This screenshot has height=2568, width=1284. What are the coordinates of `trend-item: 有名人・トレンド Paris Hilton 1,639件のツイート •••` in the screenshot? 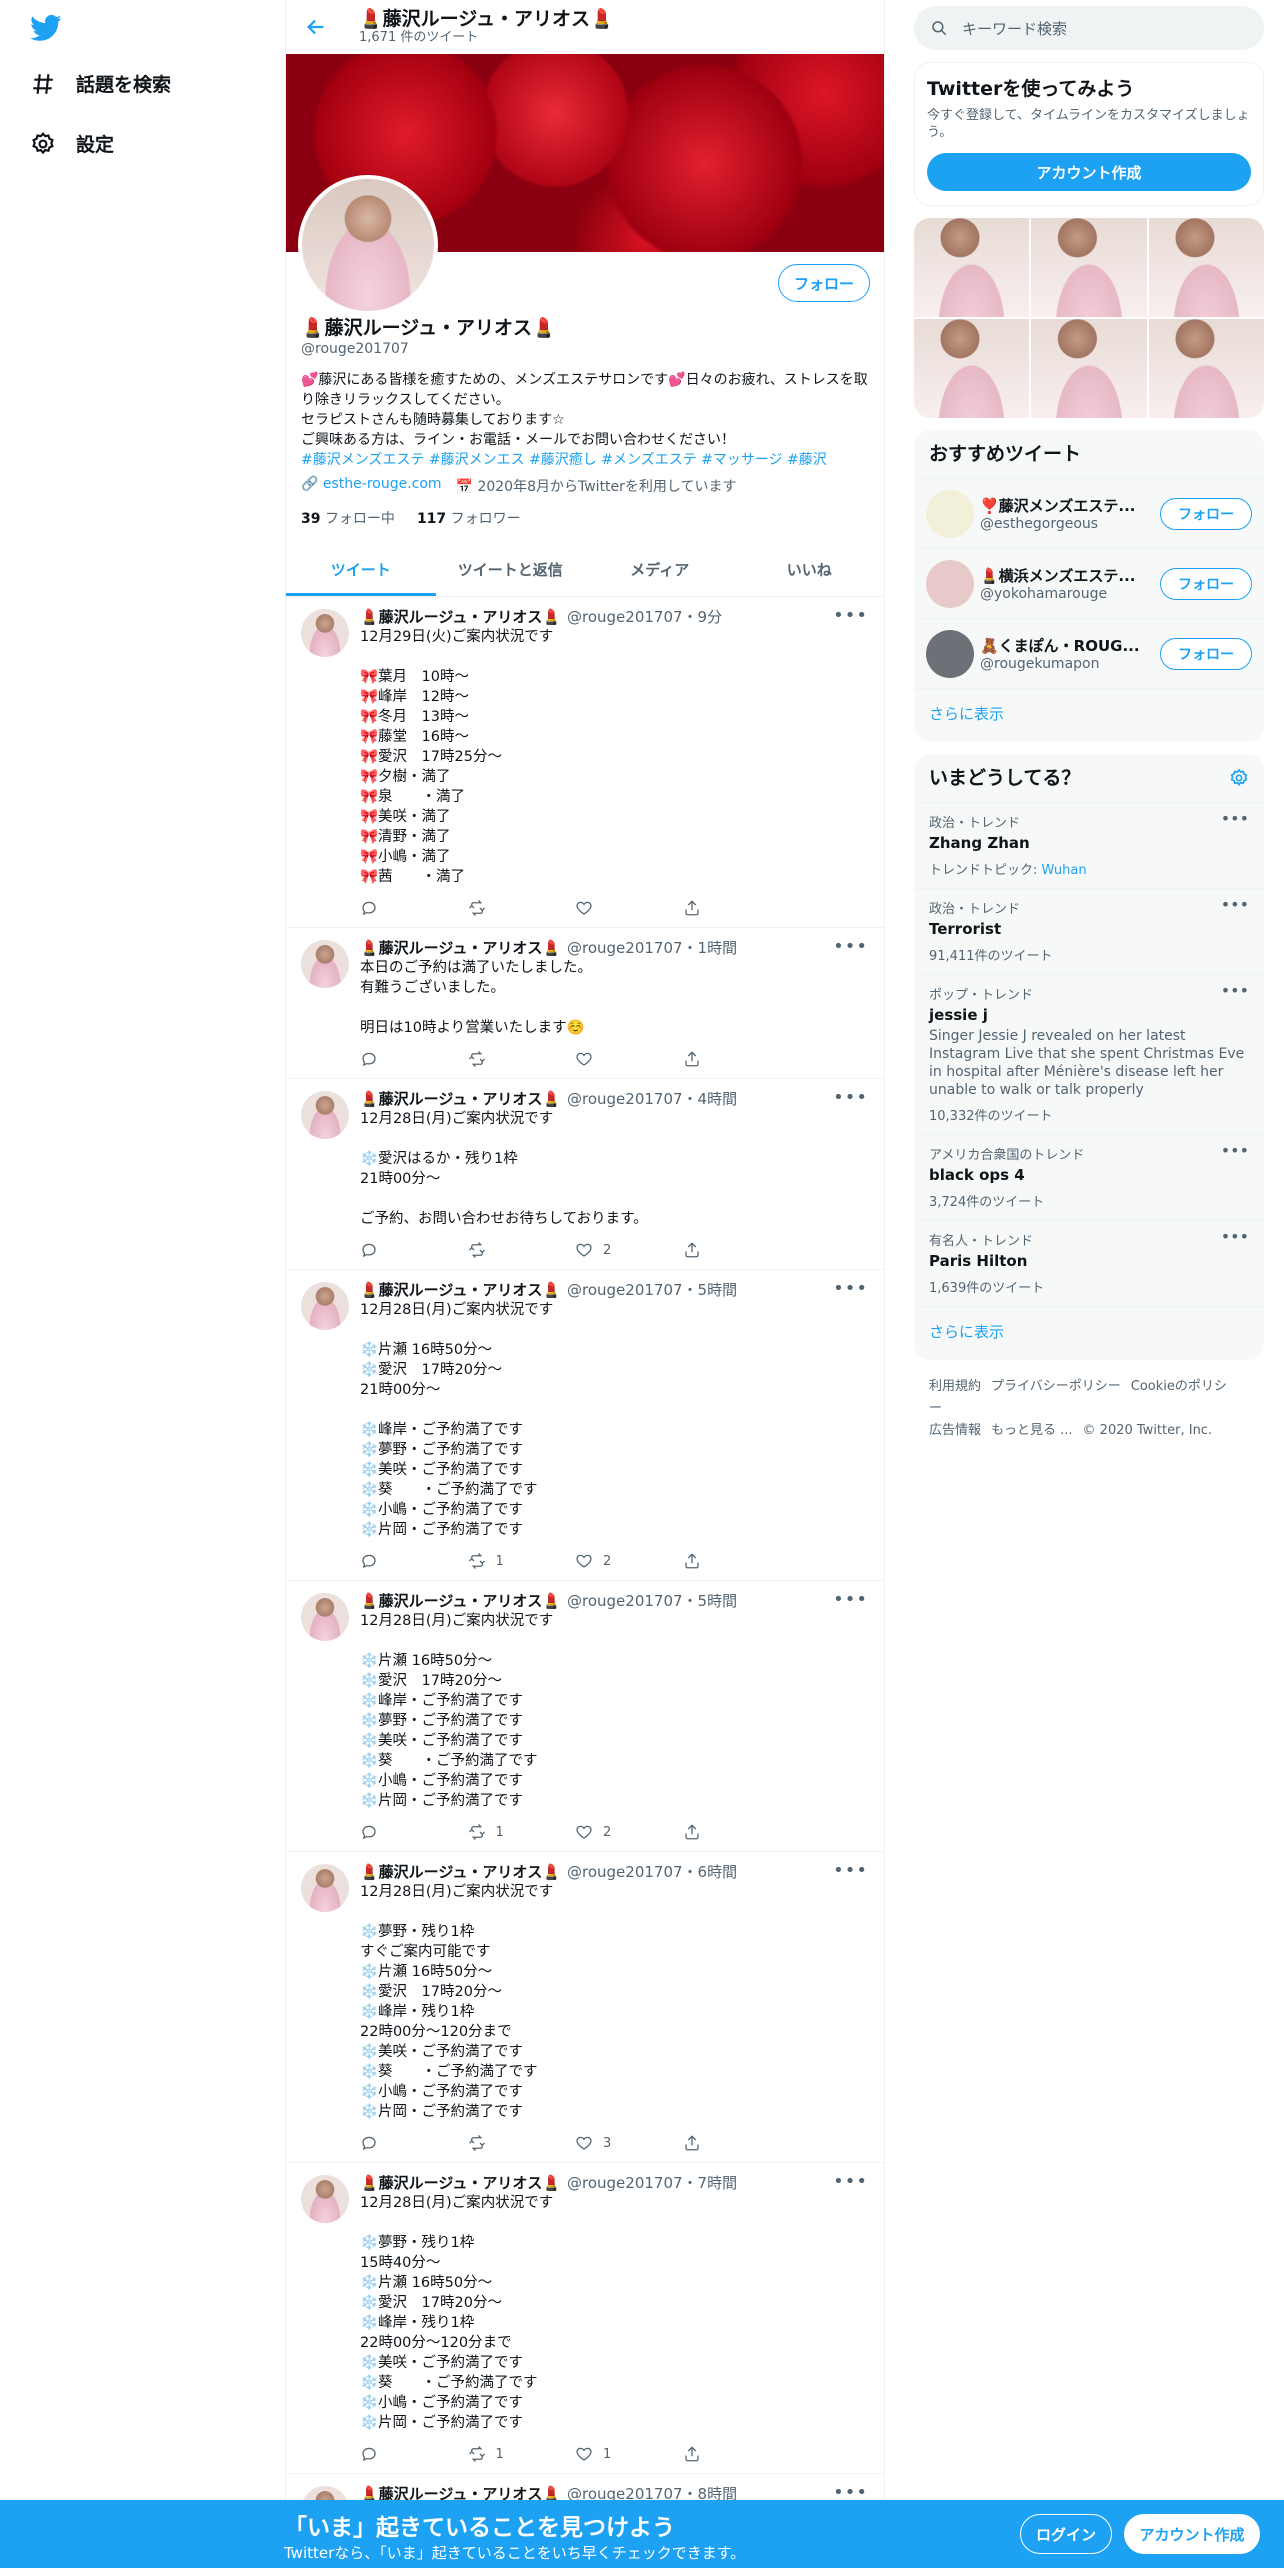 It's located at (1089, 1263).